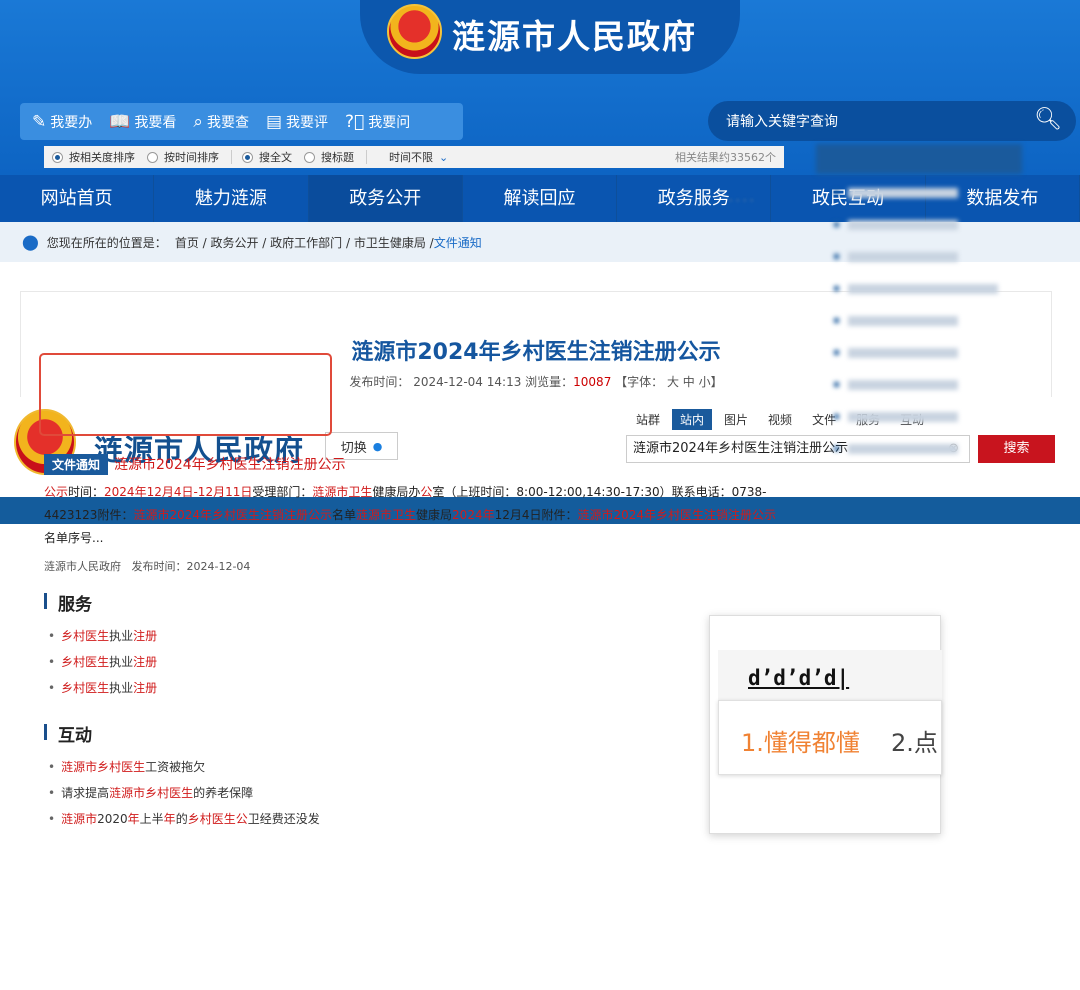 Image resolution: width=1080 pixels, height=990 pixels. What do you see at coordinates (79, 819) in the screenshot?
I see `result-text: 涟源市` at bounding box center [79, 819].